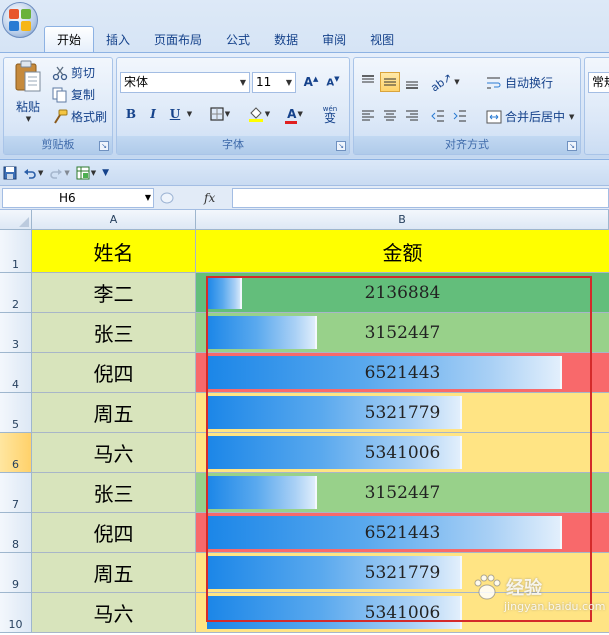  What do you see at coordinates (420, 198) in the screenshot?
I see `formula-input` at bounding box center [420, 198].